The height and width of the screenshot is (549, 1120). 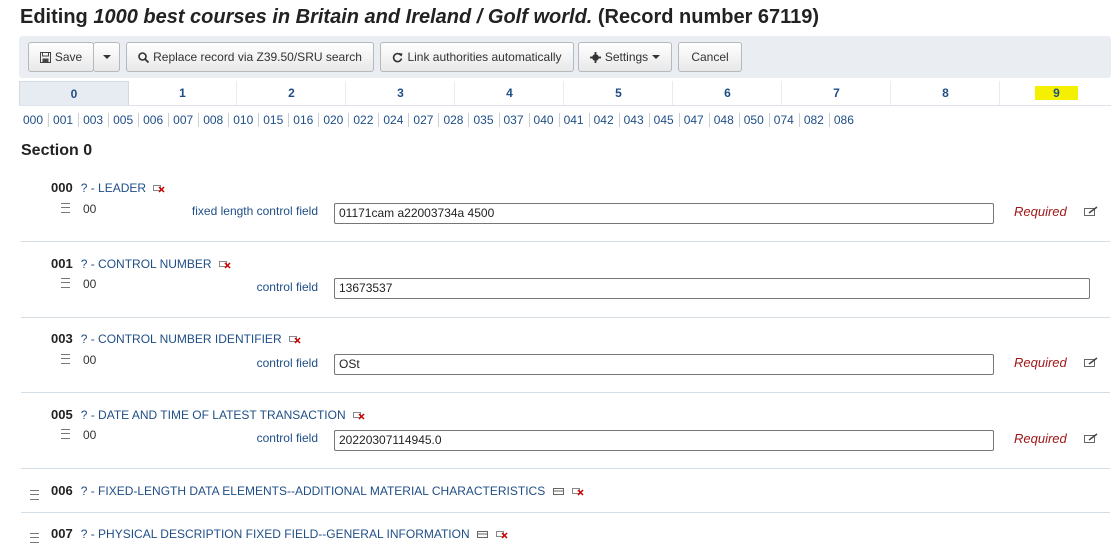 I want to click on field-000-header: 000 ? - LEADER, so click(x=108, y=187).